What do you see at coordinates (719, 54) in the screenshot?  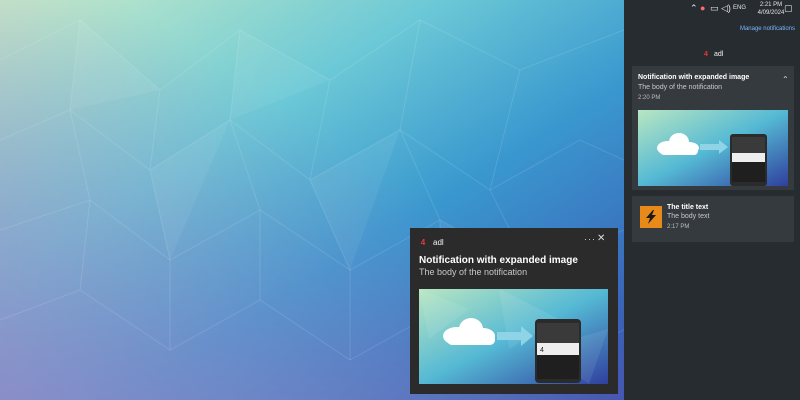 I see `group-app-name: adl` at bounding box center [719, 54].